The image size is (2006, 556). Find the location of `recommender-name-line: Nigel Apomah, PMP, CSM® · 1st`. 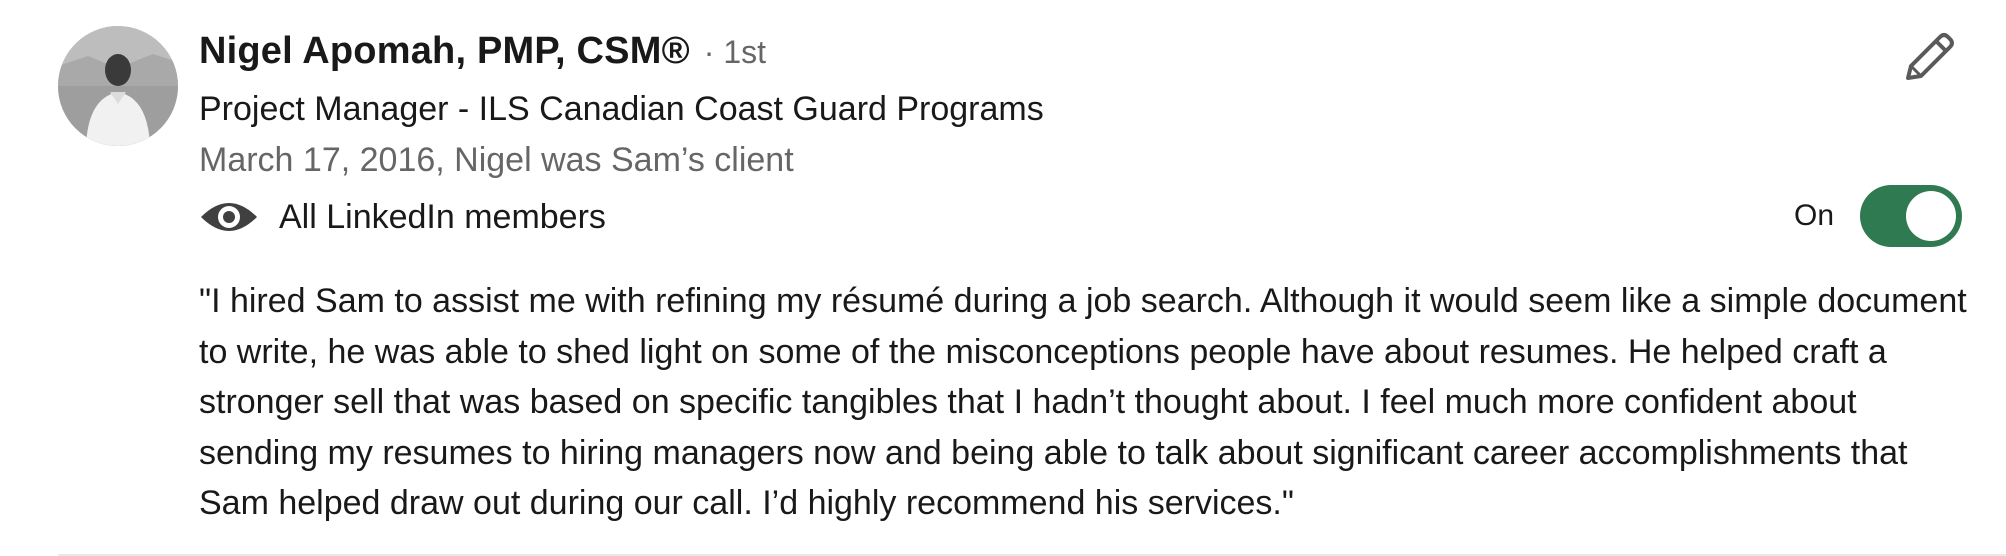

recommender-name-line: Nigel Apomah, PMP, CSM® · 1st is located at coordinates (482, 56).